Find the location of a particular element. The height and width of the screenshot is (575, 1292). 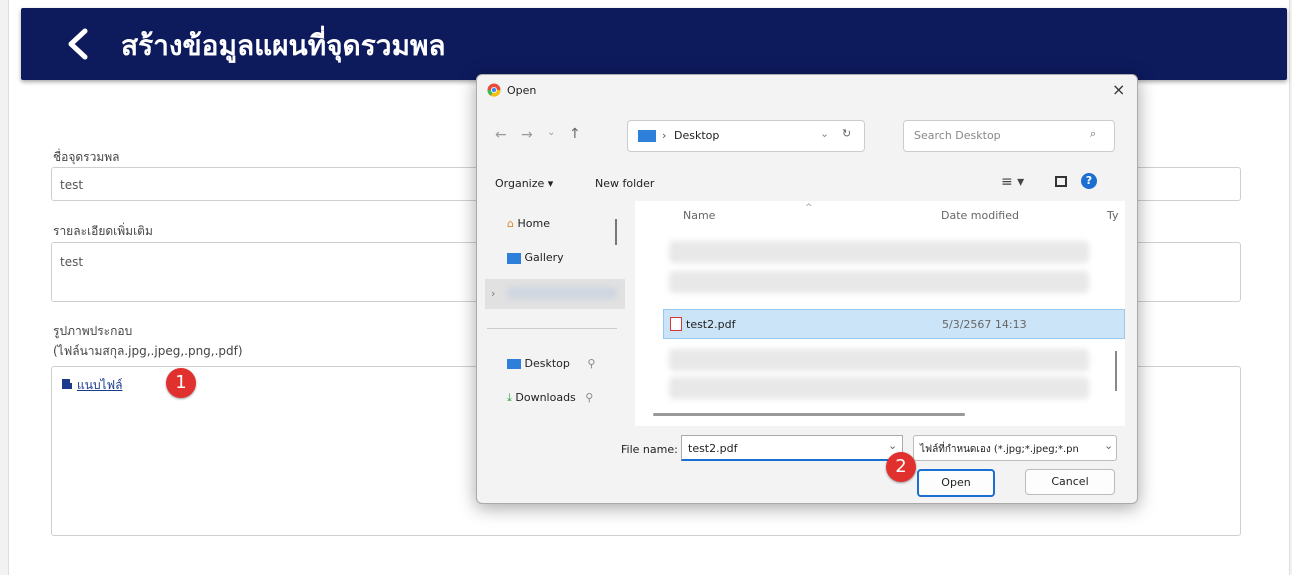

attach-file-link: แนบไฟล์ is located at coordinates (99, 385).